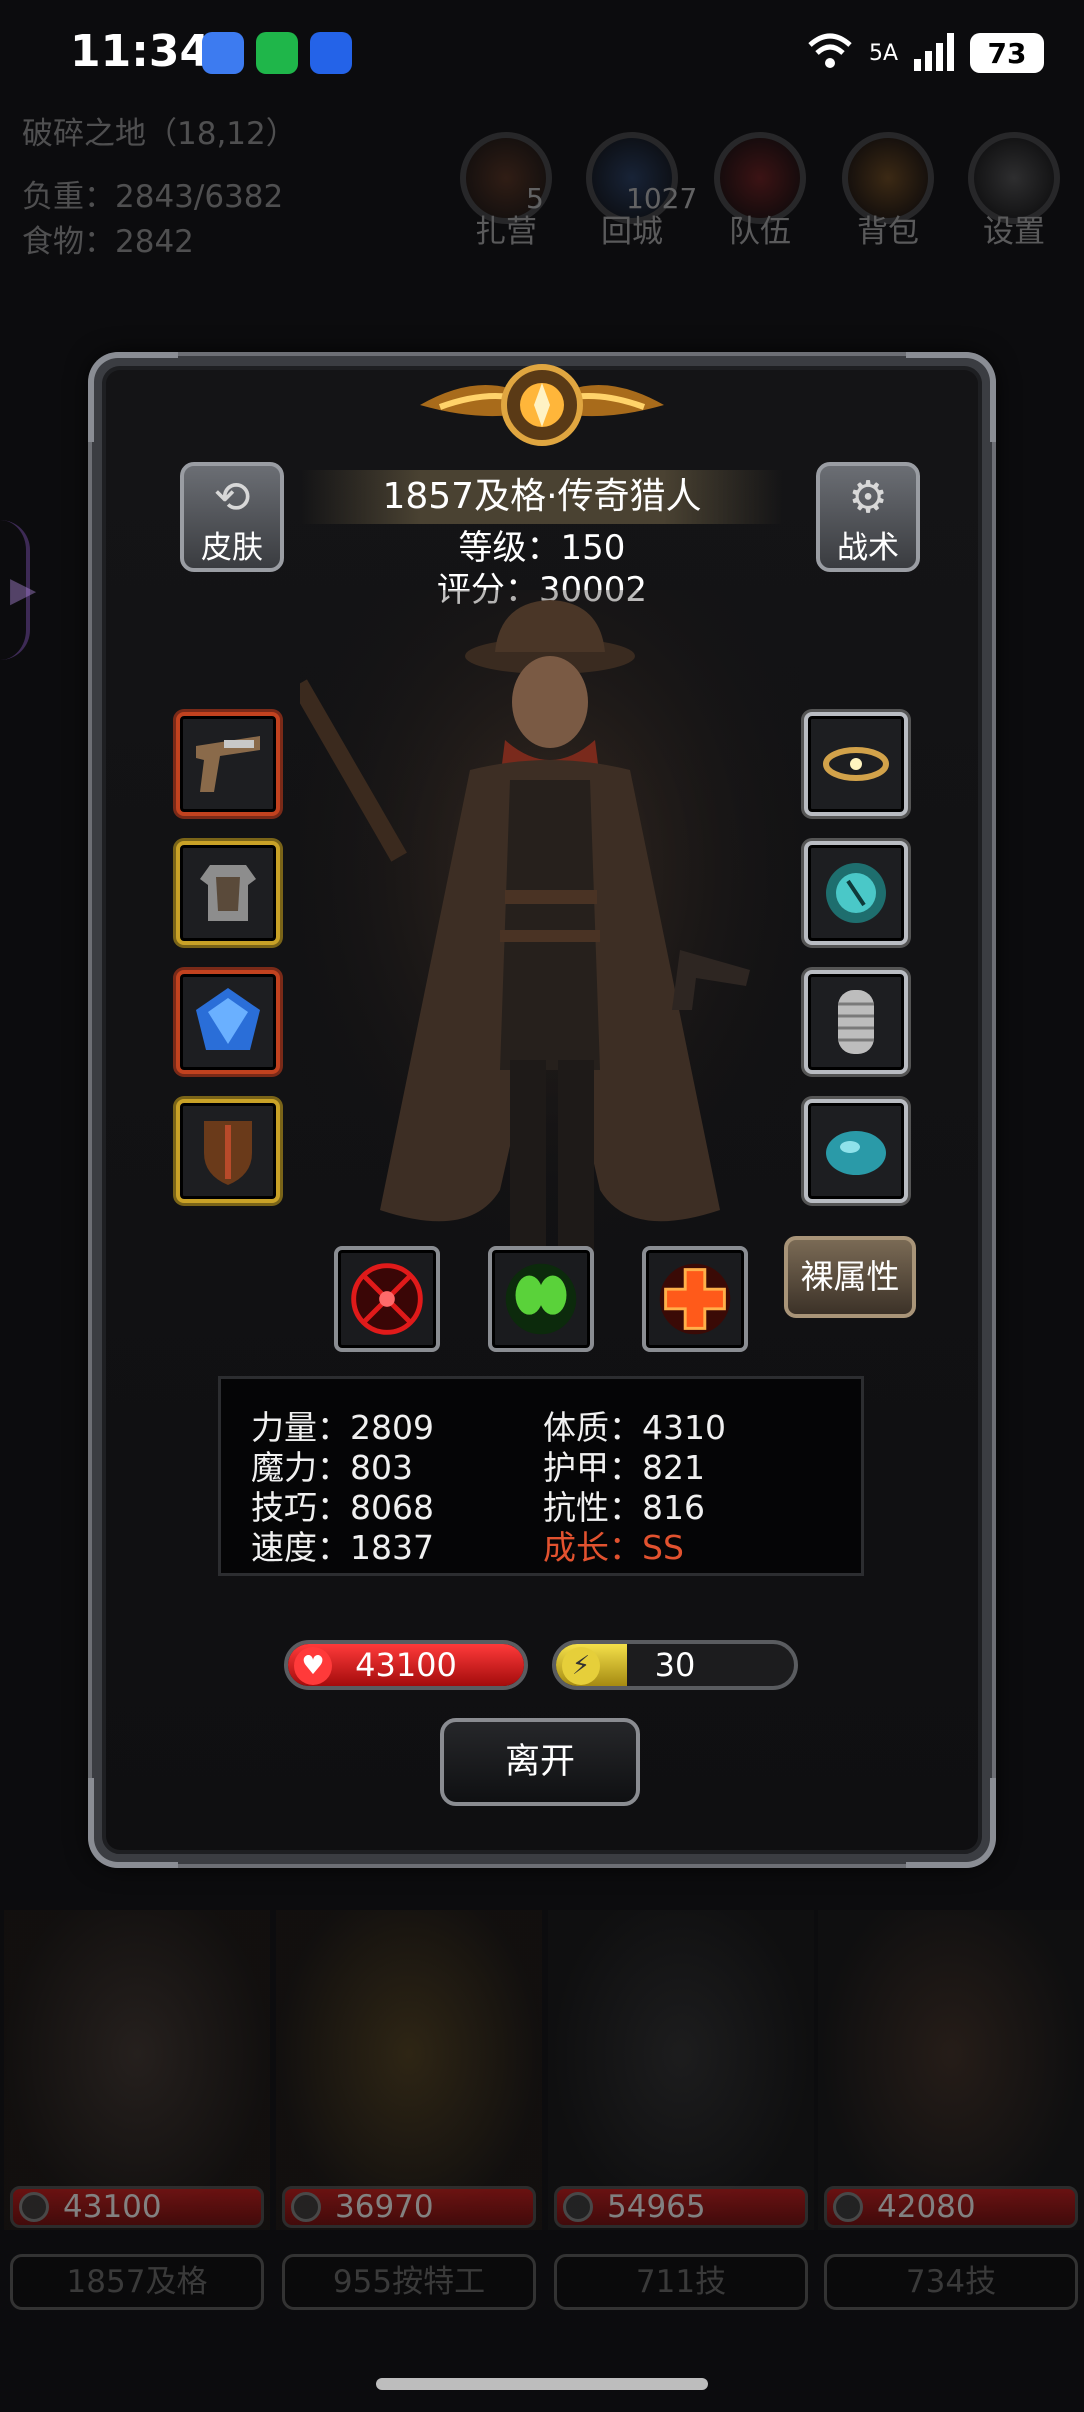 The image size is (1084, 2412). I want to click on hud-info: 破碎之地（18,12） 负重：2843/6382 食物：2842, so click(159, 188).